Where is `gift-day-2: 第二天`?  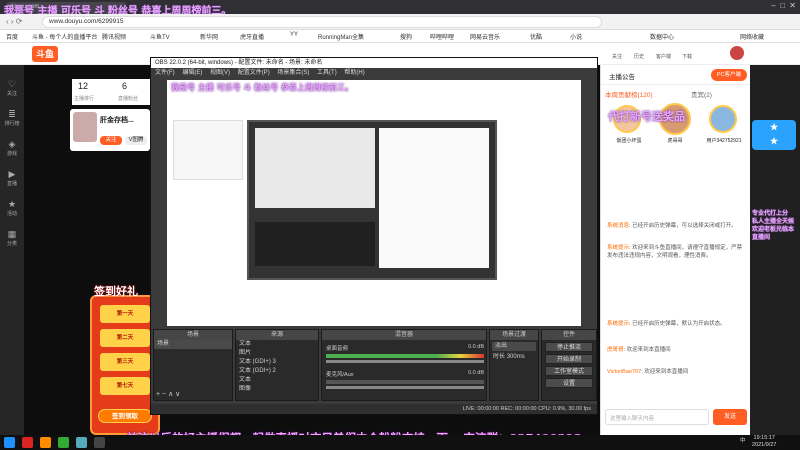 gift-day-2: 第二天 is located at coordinates (125, 338).